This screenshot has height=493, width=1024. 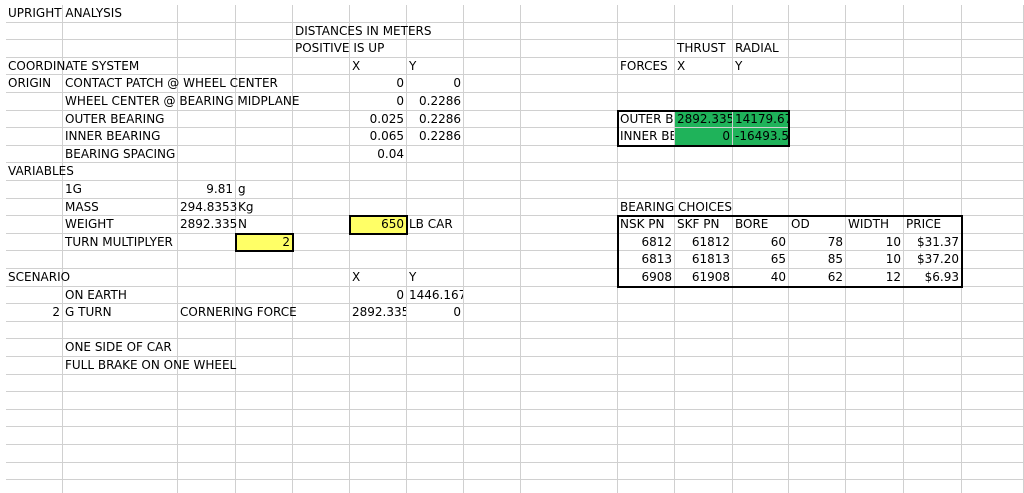 What do you see at coordinates (704, 66) in the screenshot?
I see `cell-r3-c10: X` at bounding box center [704, 66].